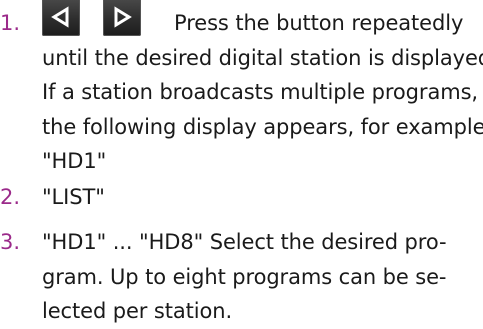 The width and height of the screenshot is (483, 329). Describe the element at coordinates (137, 311) in the screenshot. I see `step-3-line: lected per station.` at that location.